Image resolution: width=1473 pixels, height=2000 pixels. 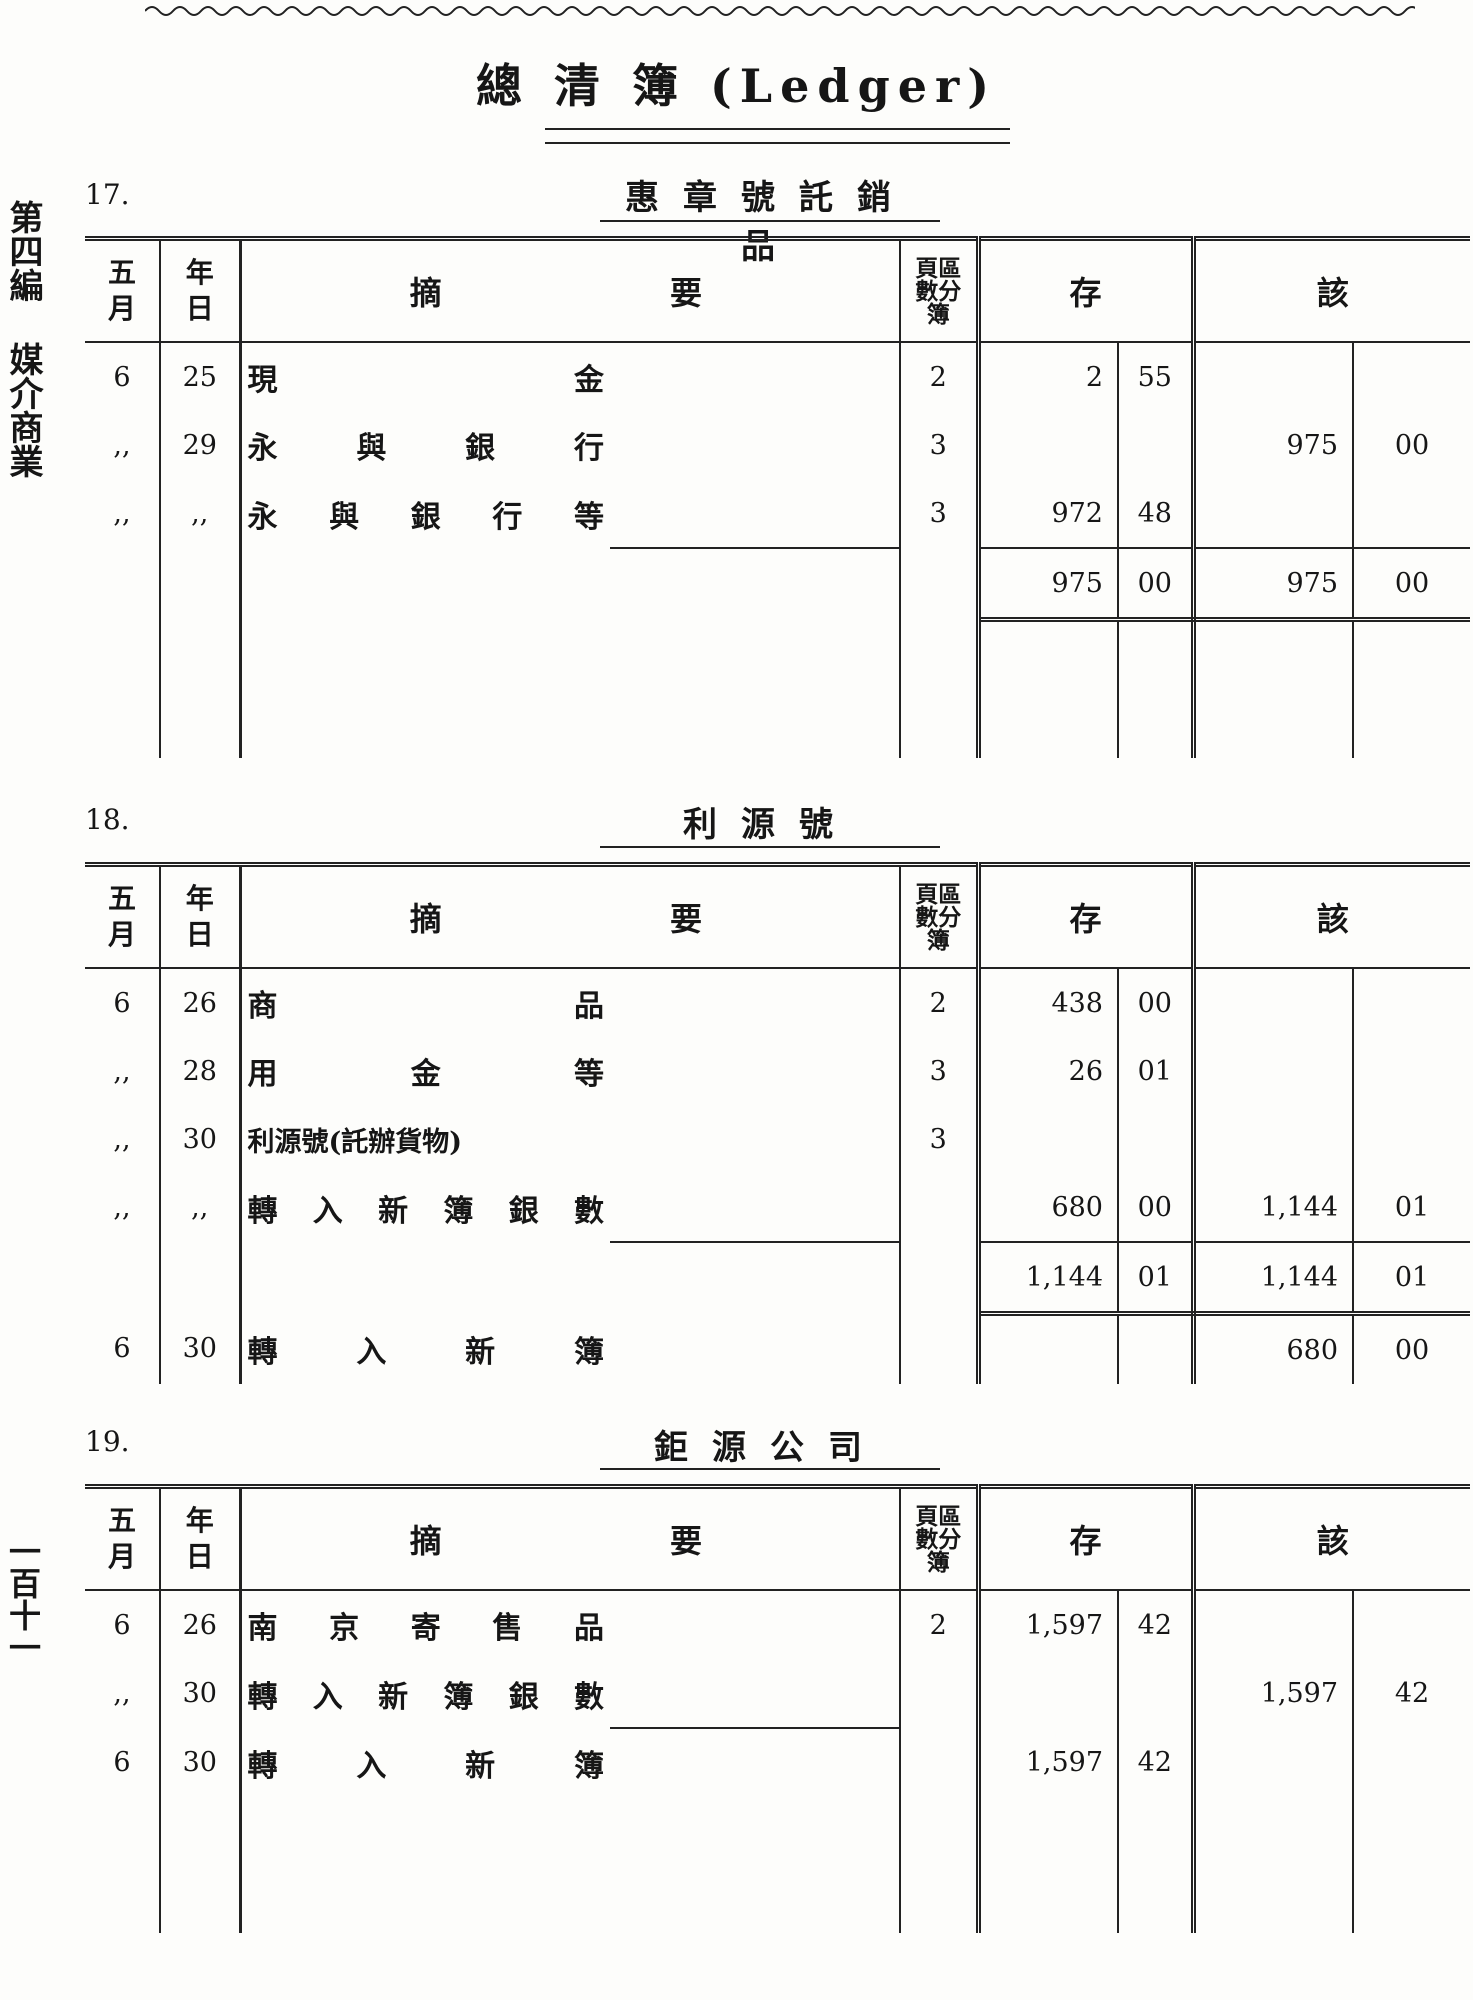 What do you see at coordinates (23, 251) in the screenshot?
I see `side-chapter-text: 第四編` at bounding box center [23, 251].